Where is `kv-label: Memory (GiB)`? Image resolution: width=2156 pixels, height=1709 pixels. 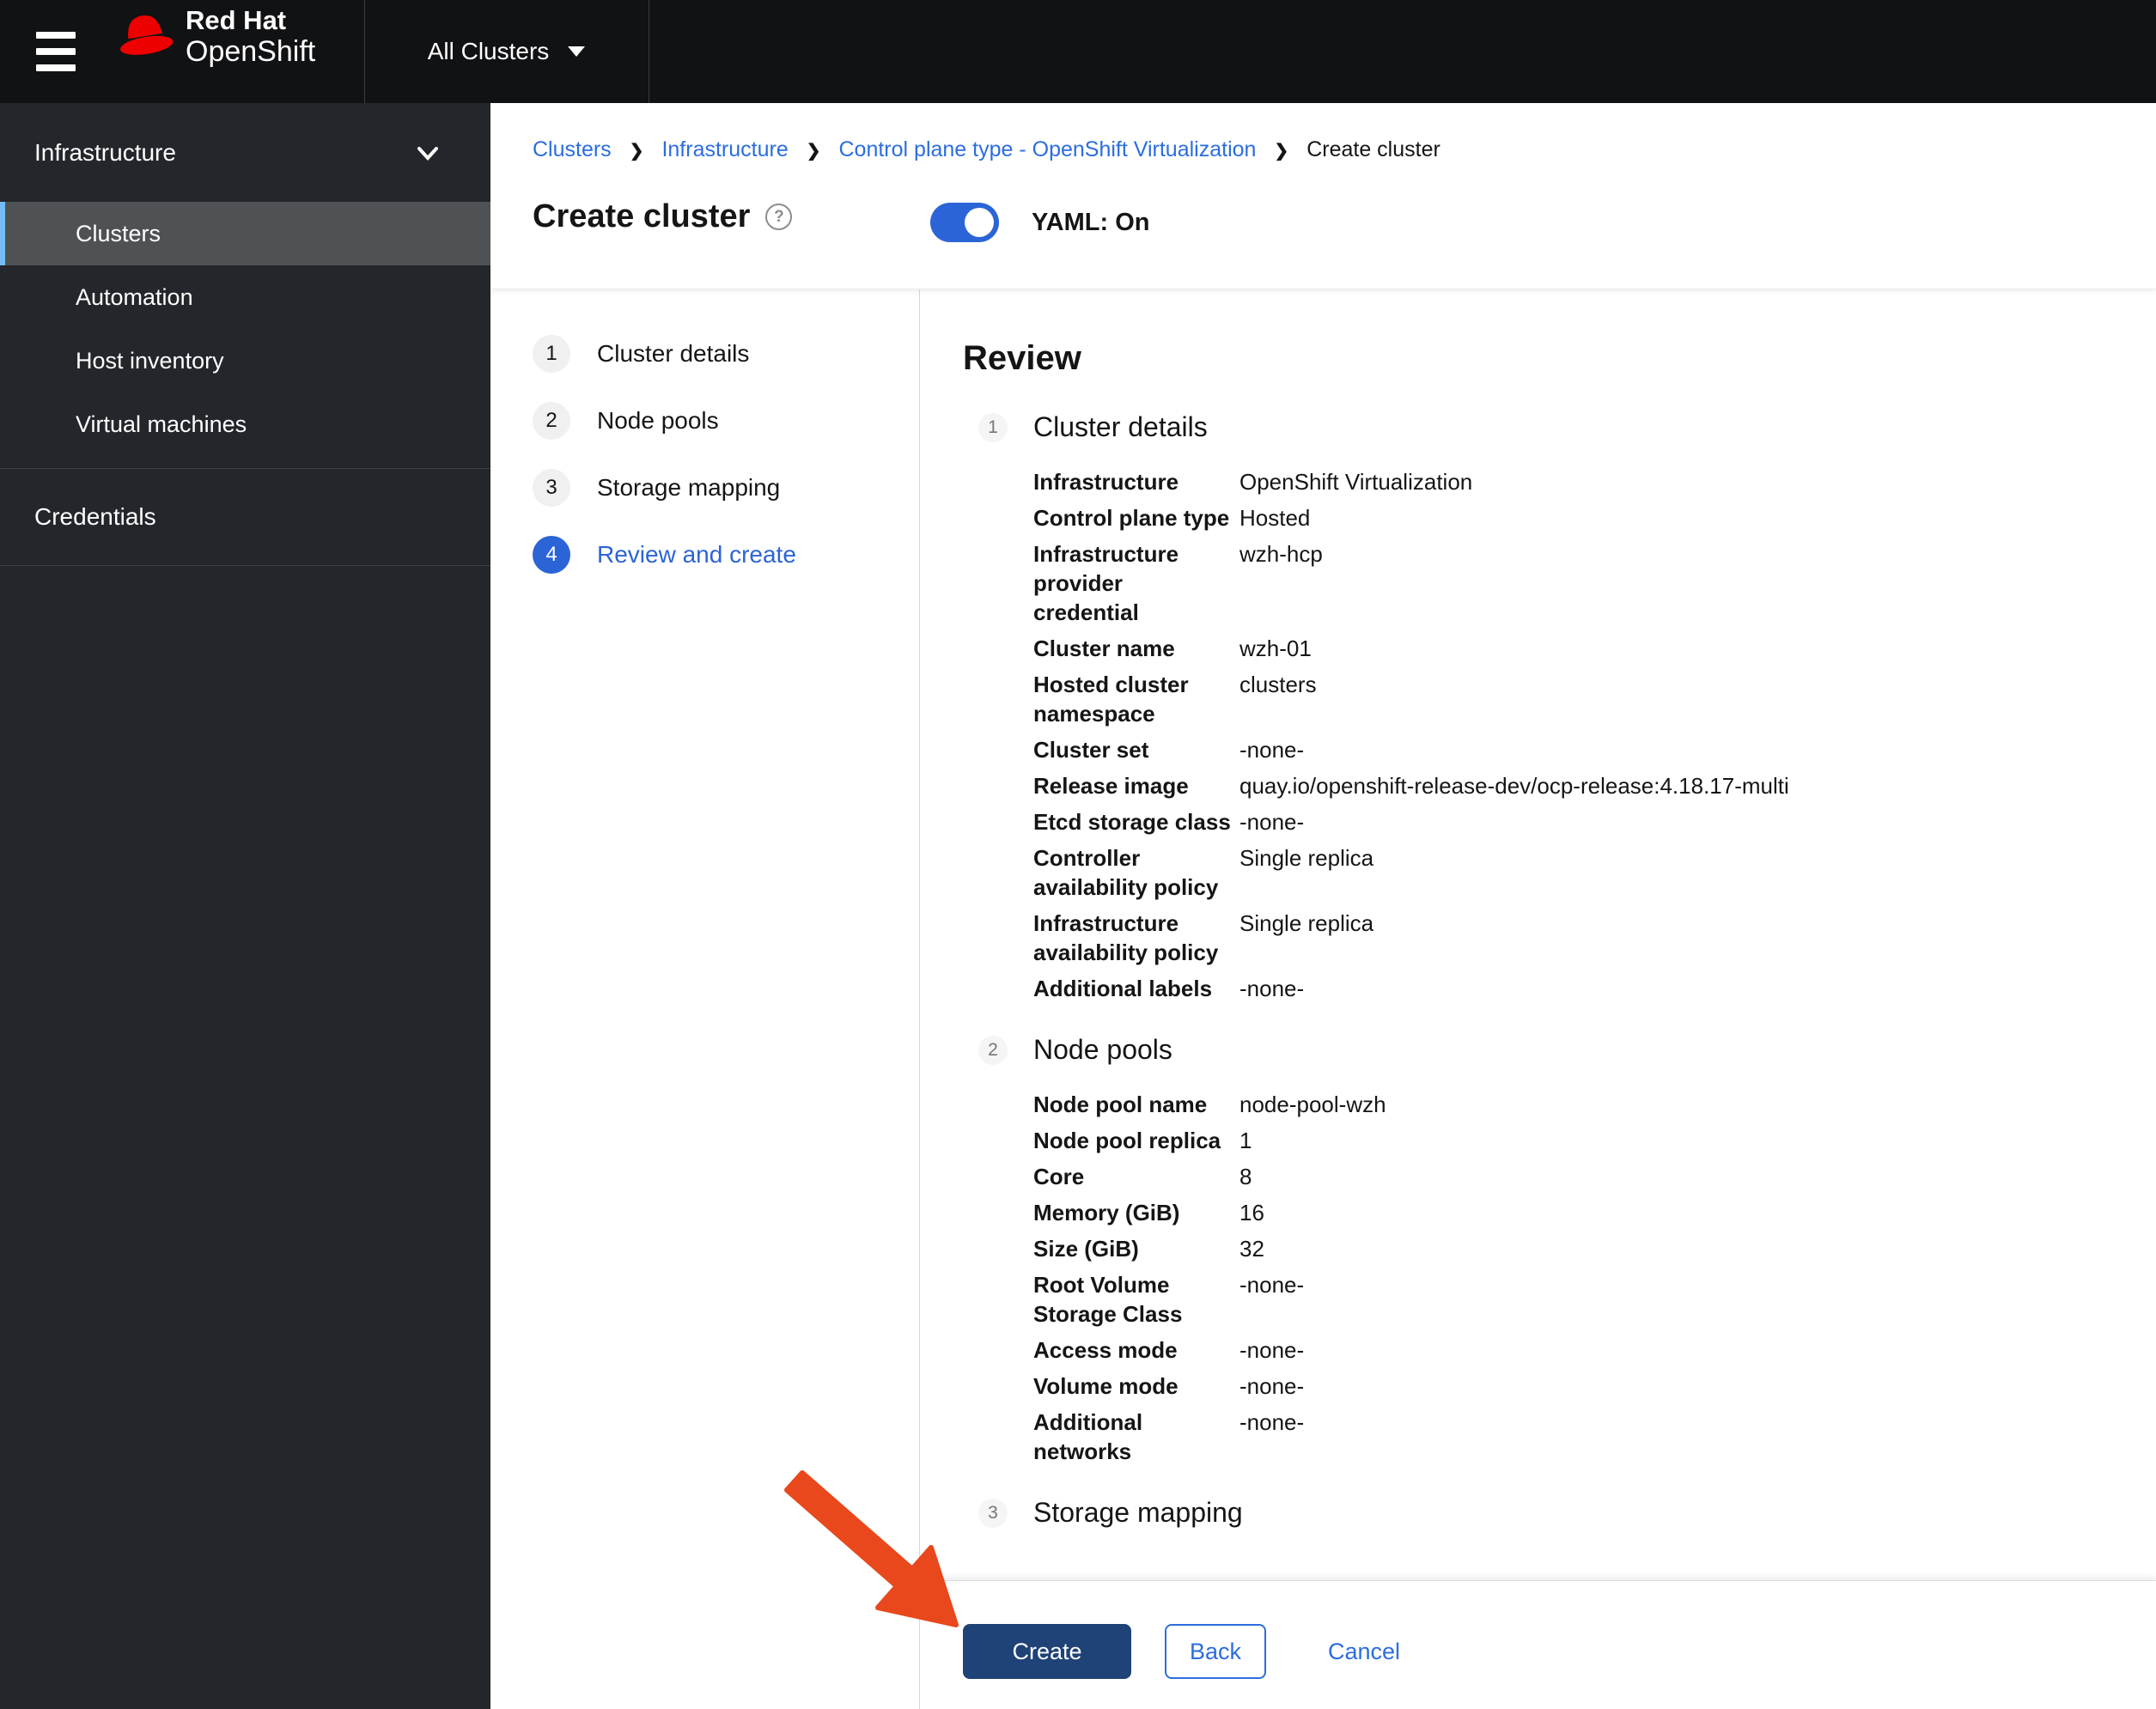 kv-label: Memory (GiB) is located at coordinates (1106, 1213).